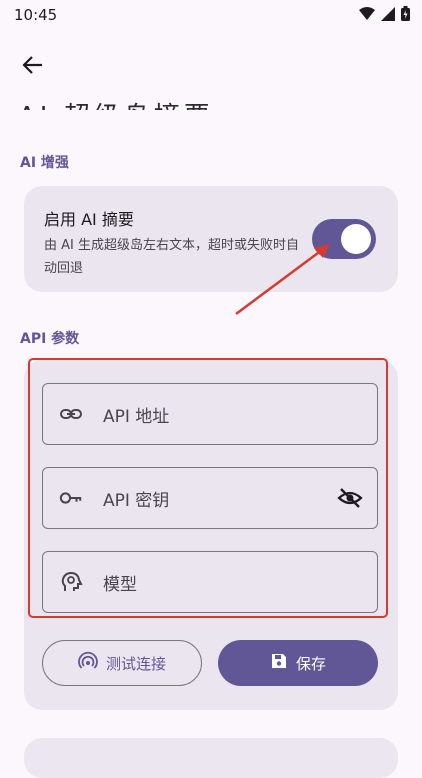 The height and width of the screenshot is (778, 422). Describe the element at coordinates (88, 663) in the screenshot. I see `connection-icon` at that location.